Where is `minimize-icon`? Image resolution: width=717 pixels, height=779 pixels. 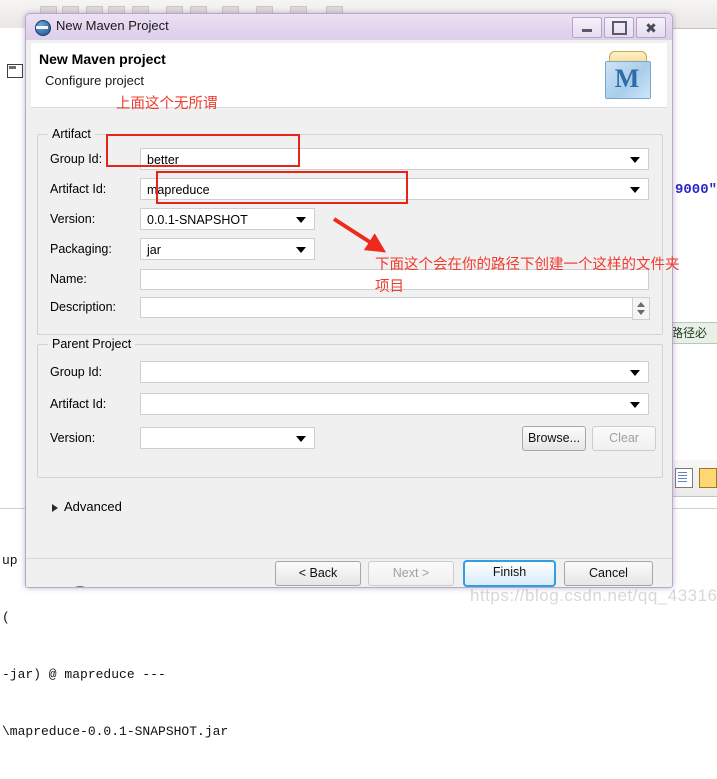 minimize-icon is located at coordinates (587, 30).